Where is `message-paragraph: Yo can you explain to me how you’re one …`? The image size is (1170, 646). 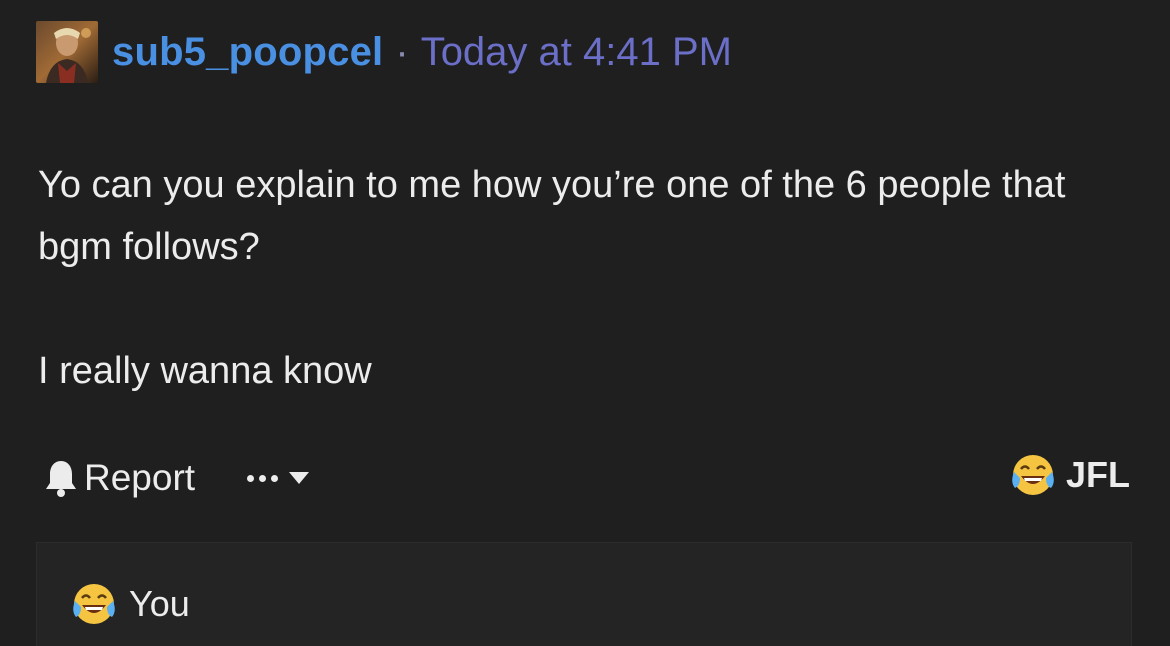 message-paragraph: Yo can you explain to me how you’re one … is located at coordinates (552, 216).